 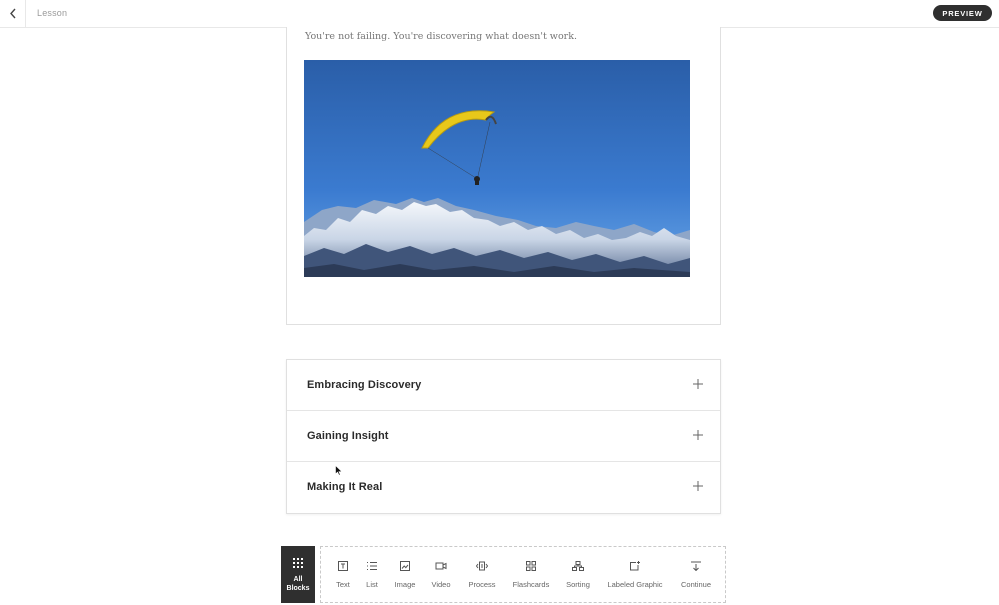 I want to click on top-bar: Lesson PREVIEW, so click(x=499, y=14).